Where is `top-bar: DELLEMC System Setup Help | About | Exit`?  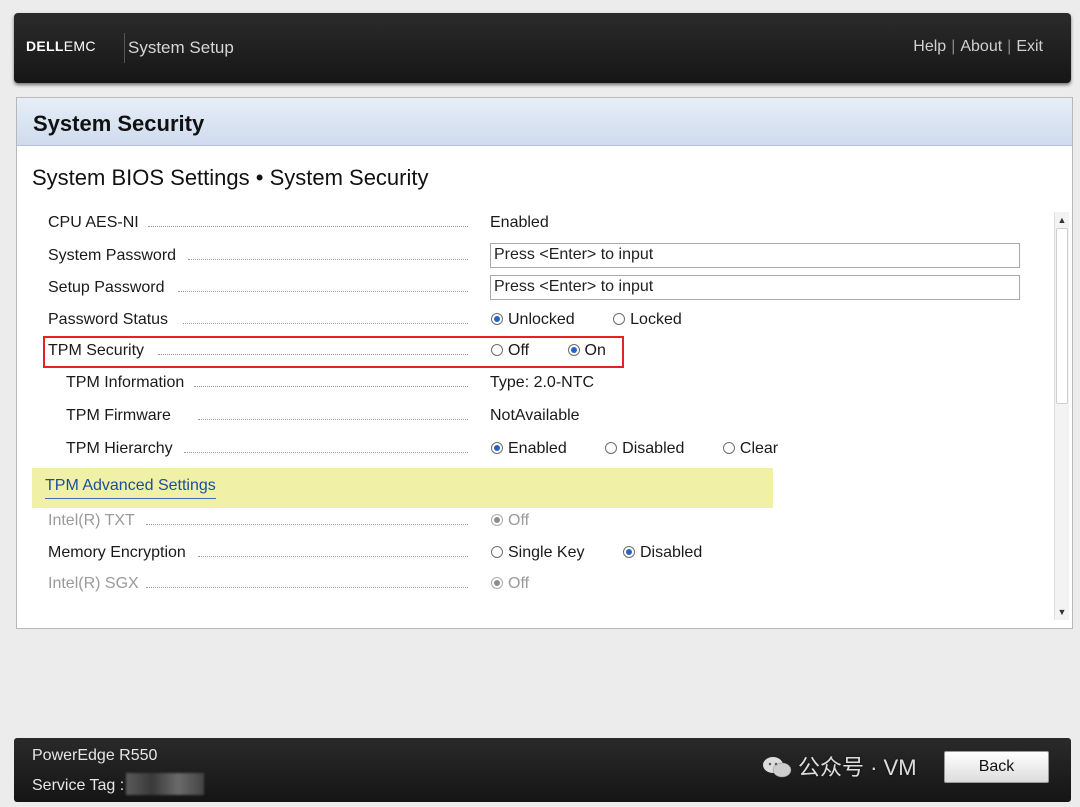
top-bar: DELLEMC System Setup Help | About | Exit is located at coordinates (542, 48).